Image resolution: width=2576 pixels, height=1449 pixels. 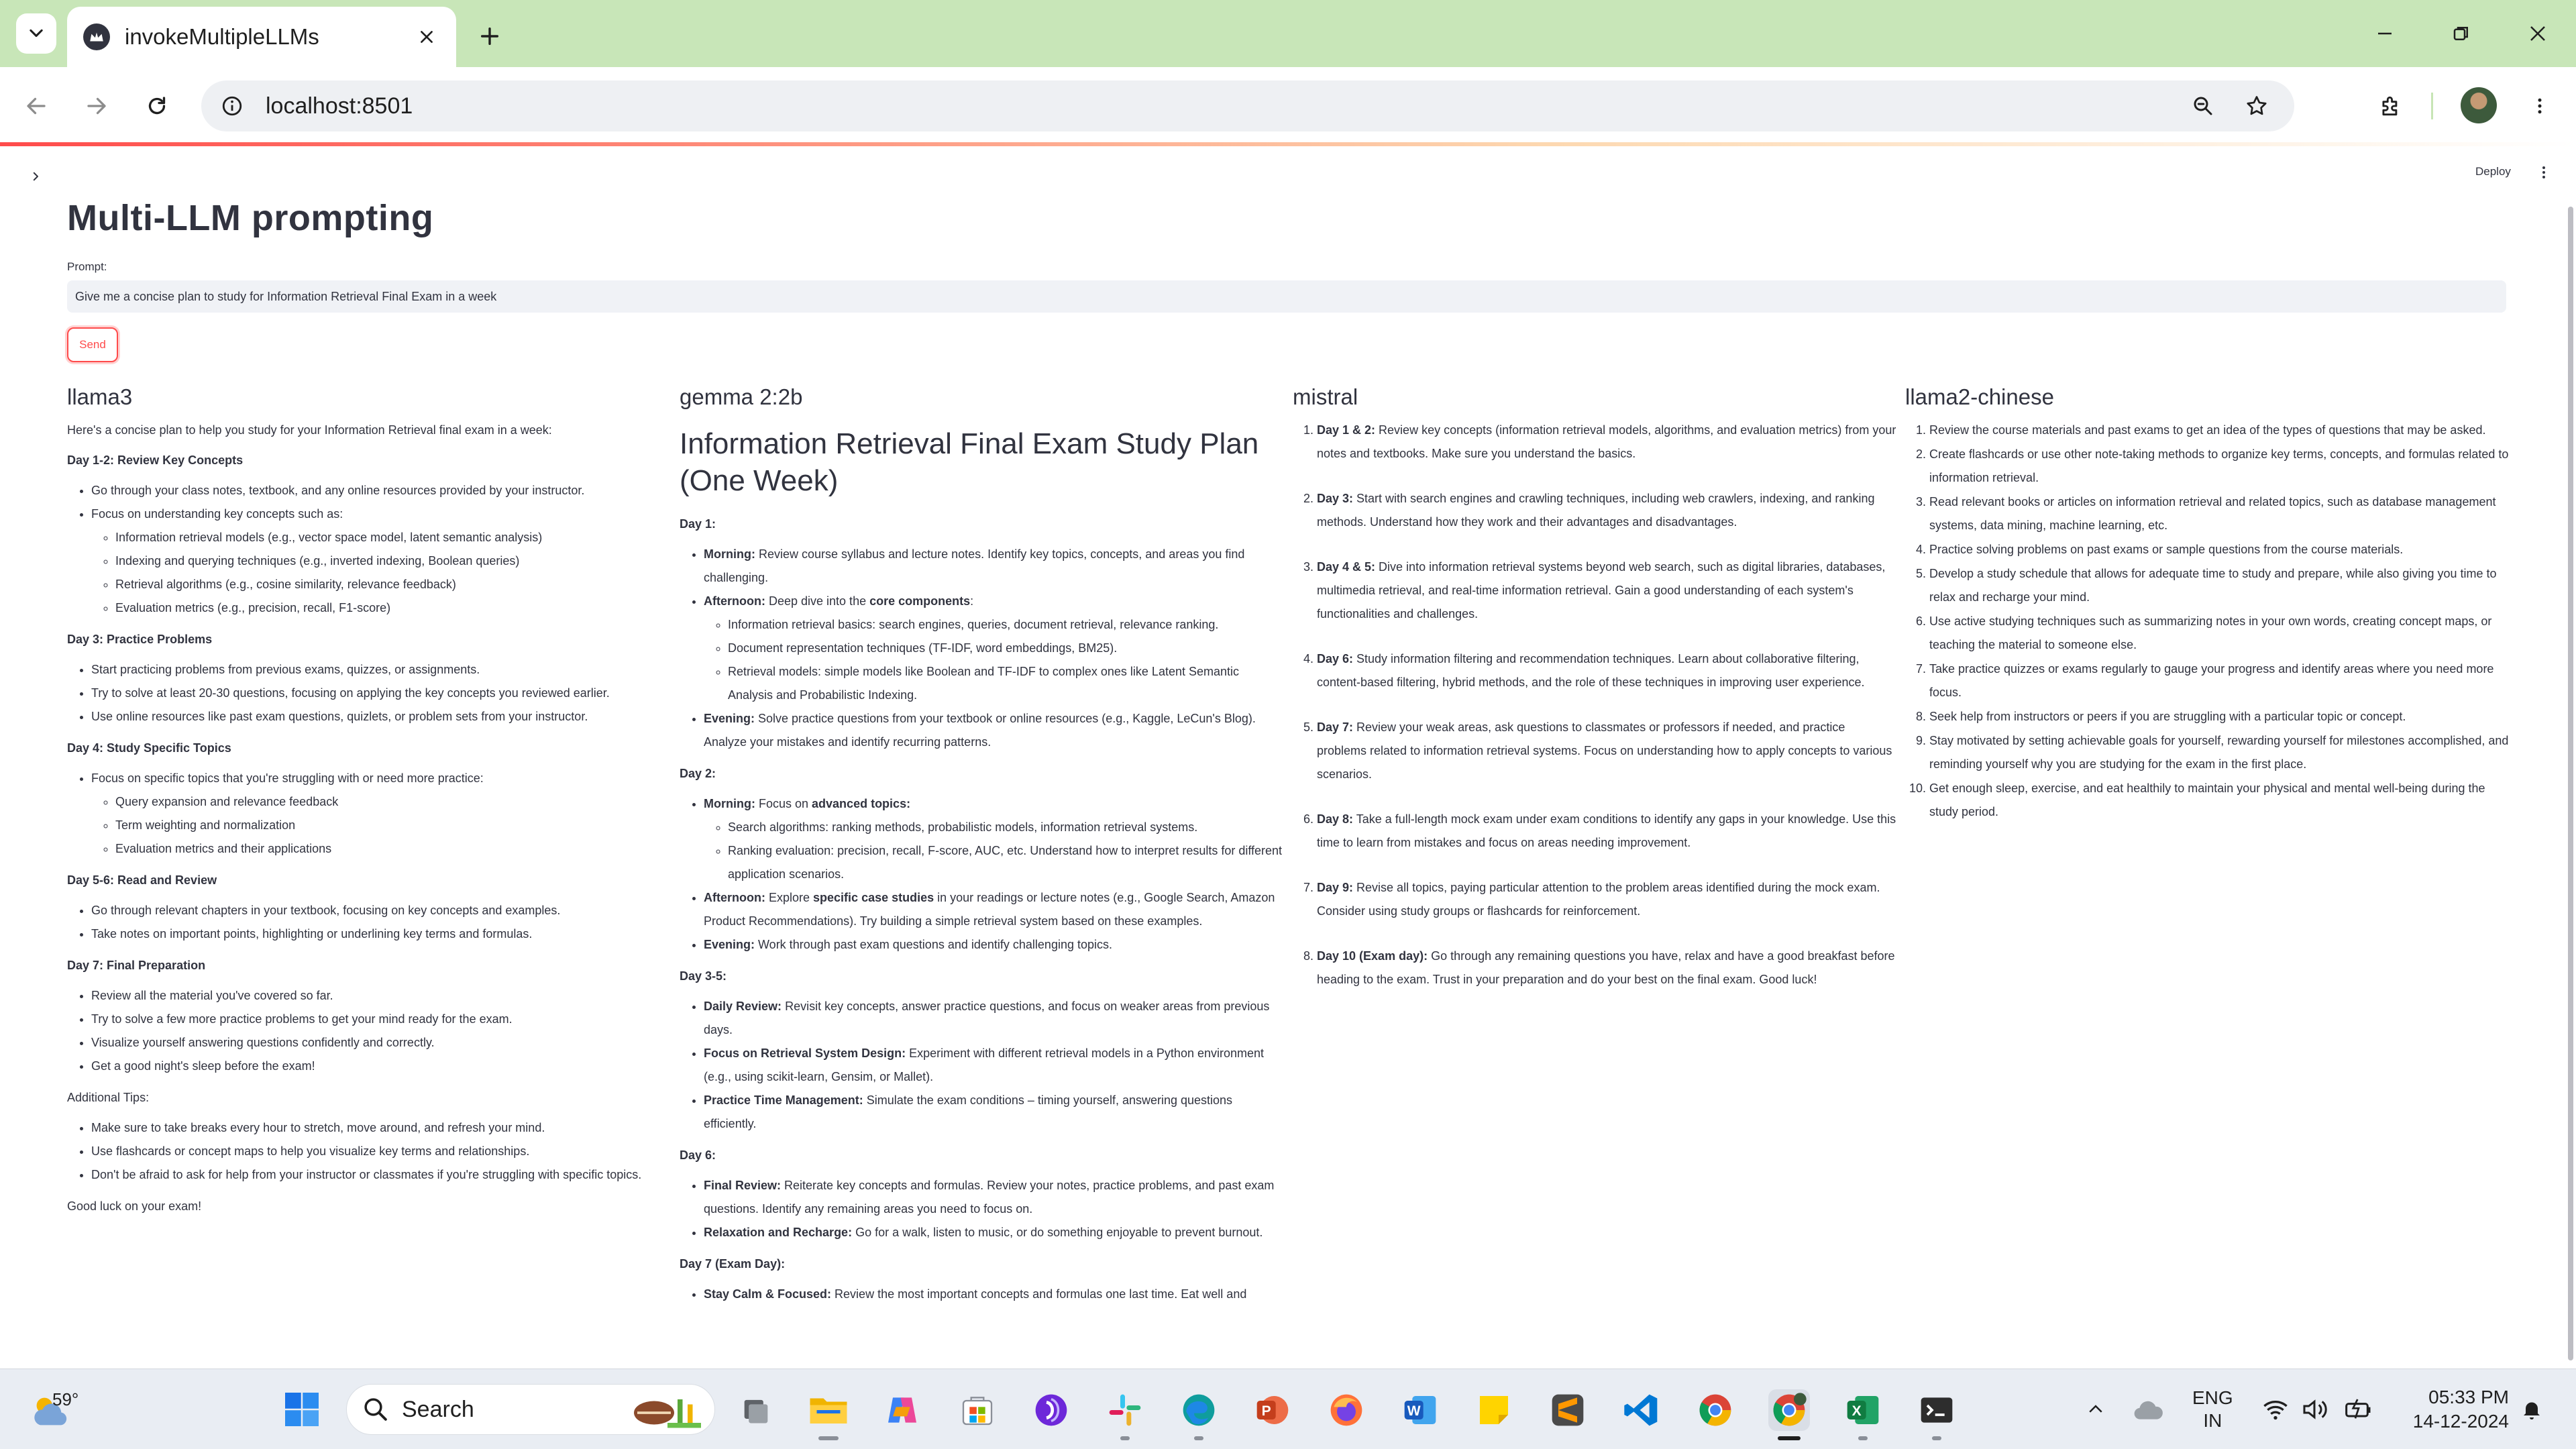 I want to click on close-icon, so click(x=426, y=36).